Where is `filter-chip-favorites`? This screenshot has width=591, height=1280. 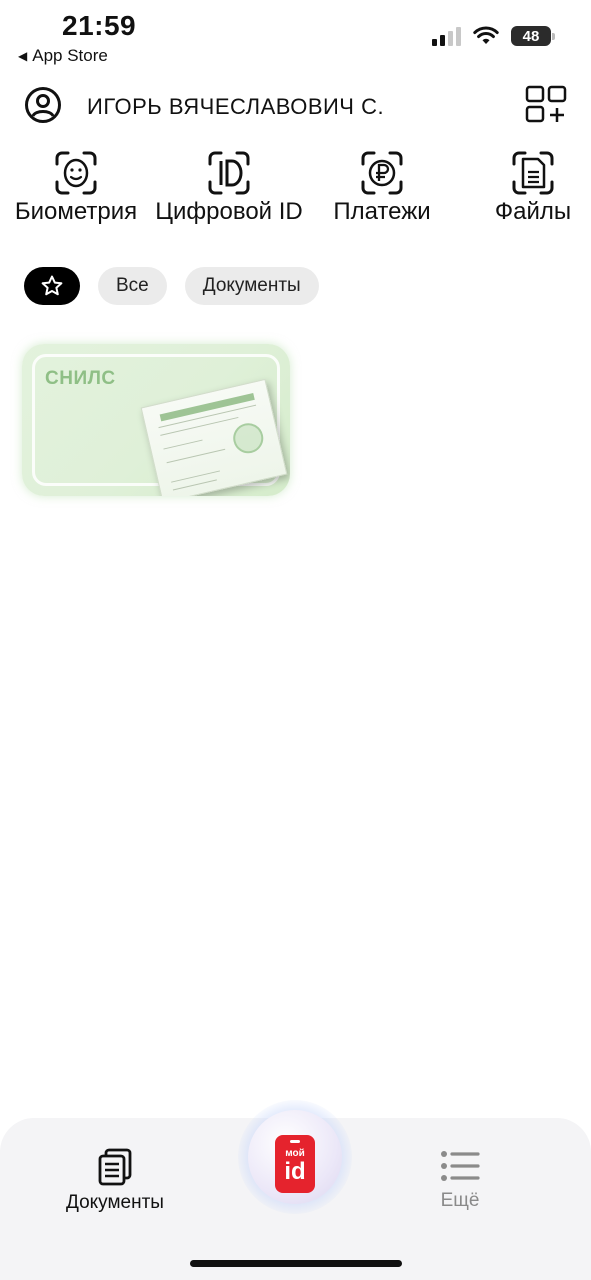 filter-chip-favorites is located at coordinates (52, 286).